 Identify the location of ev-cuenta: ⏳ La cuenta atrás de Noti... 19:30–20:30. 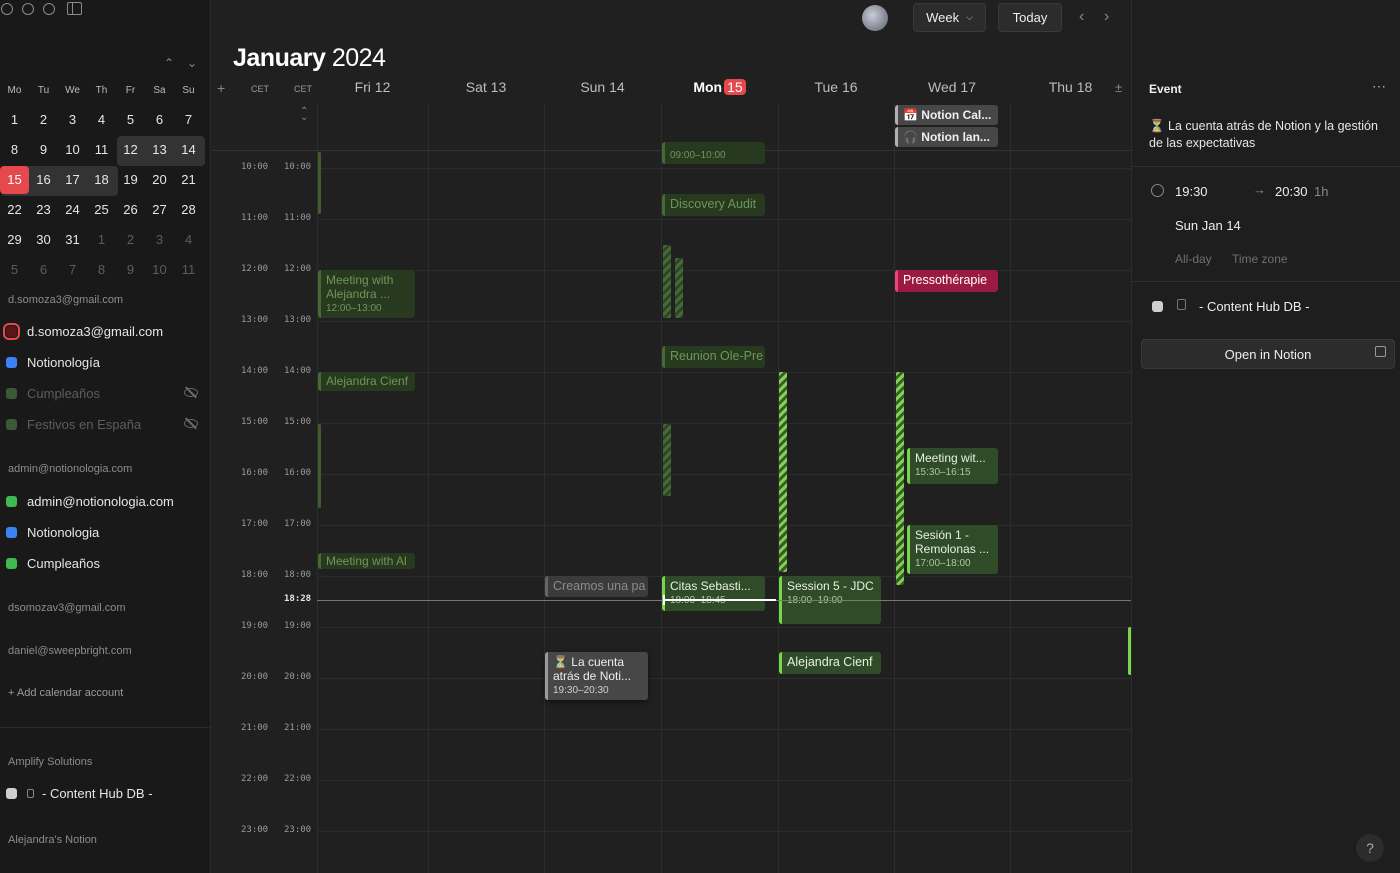
(596, 676).